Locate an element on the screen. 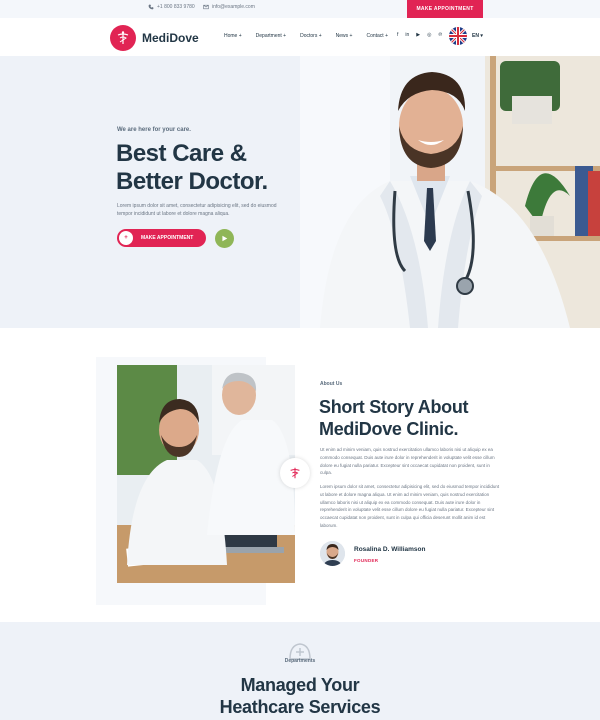 This screenshot has width=600, height=720. language-selector: EN ▾ is located at coordinates (477, 36).